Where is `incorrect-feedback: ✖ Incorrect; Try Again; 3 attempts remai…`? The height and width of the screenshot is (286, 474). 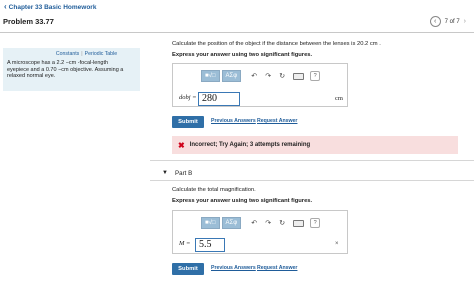
incorrect-feedback: ✖ Incorrect; Try Again; 3 attempts remai… is located at coordinates (315, 145).